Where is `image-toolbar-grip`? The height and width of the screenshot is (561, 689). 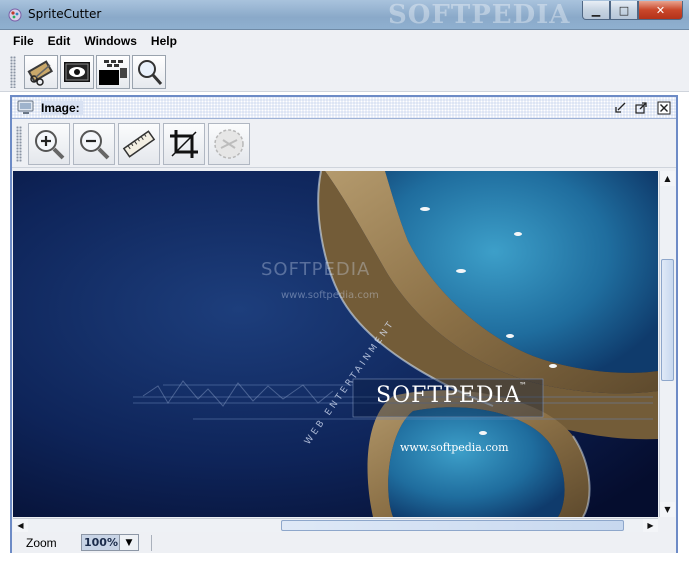 image-toolbar-grip is located at coordinates (19, 144).